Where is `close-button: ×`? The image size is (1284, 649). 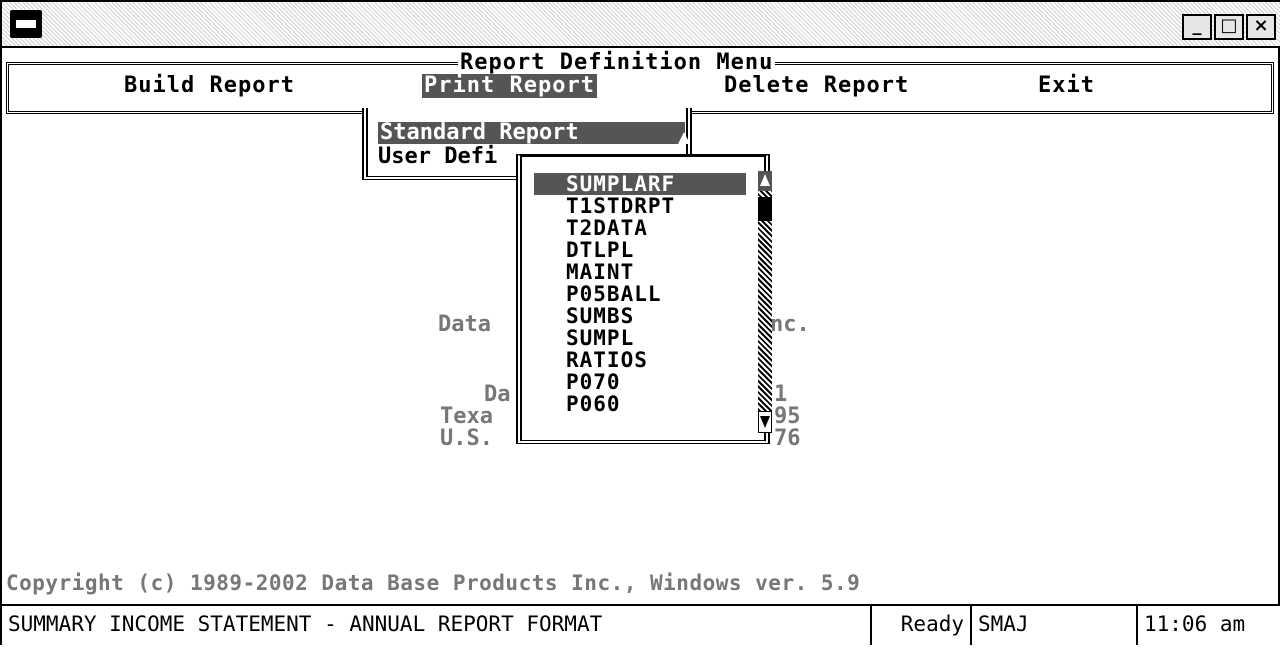
close-button: × is located at coordinates (1261, 27).